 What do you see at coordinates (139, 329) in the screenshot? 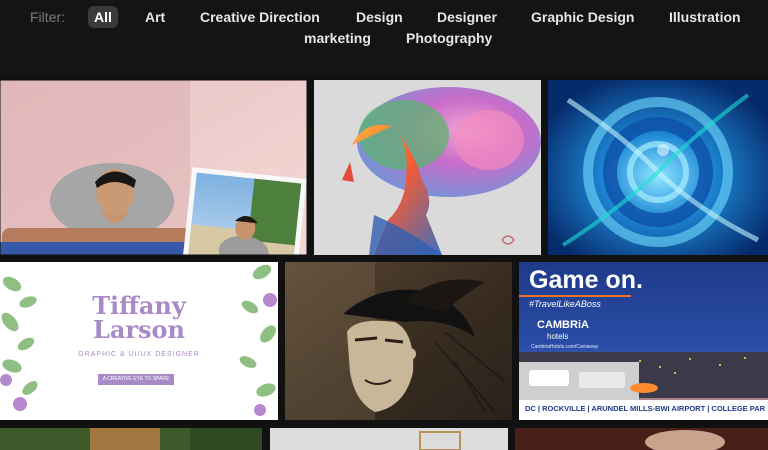
I see `tiffany-name-line2: Larson` at bounding box center [139, 329].